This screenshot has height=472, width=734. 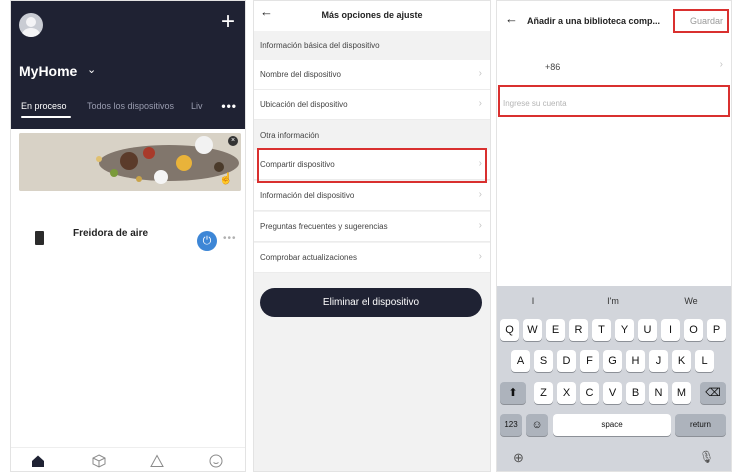 I want to click on key-r: R, so click(x=578, y=330).